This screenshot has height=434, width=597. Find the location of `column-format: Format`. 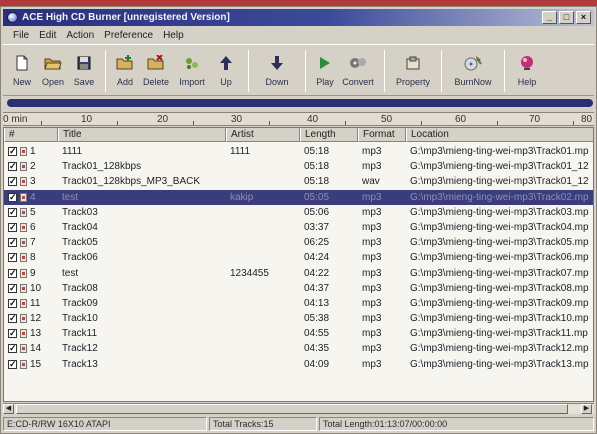

column-format: Format is located at coordinates (382, 135).